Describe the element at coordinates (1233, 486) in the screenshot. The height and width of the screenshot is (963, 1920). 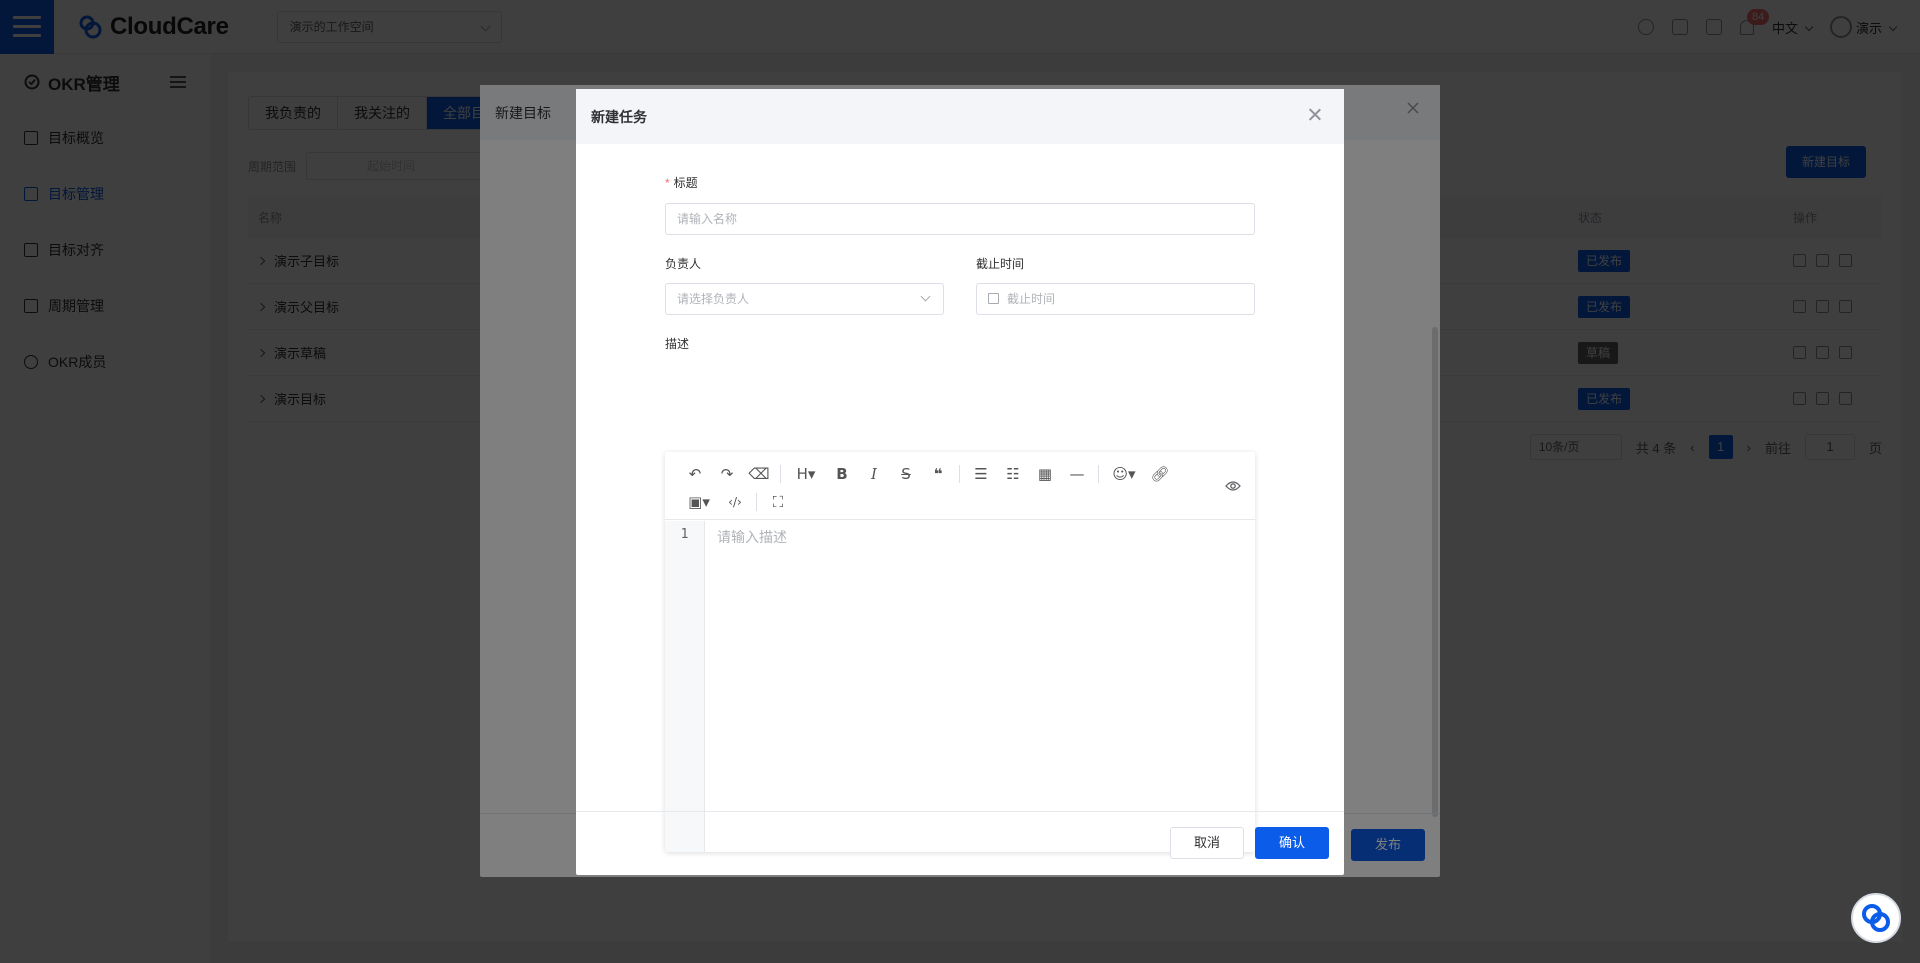
I see `preview-eye-icon` at that location.